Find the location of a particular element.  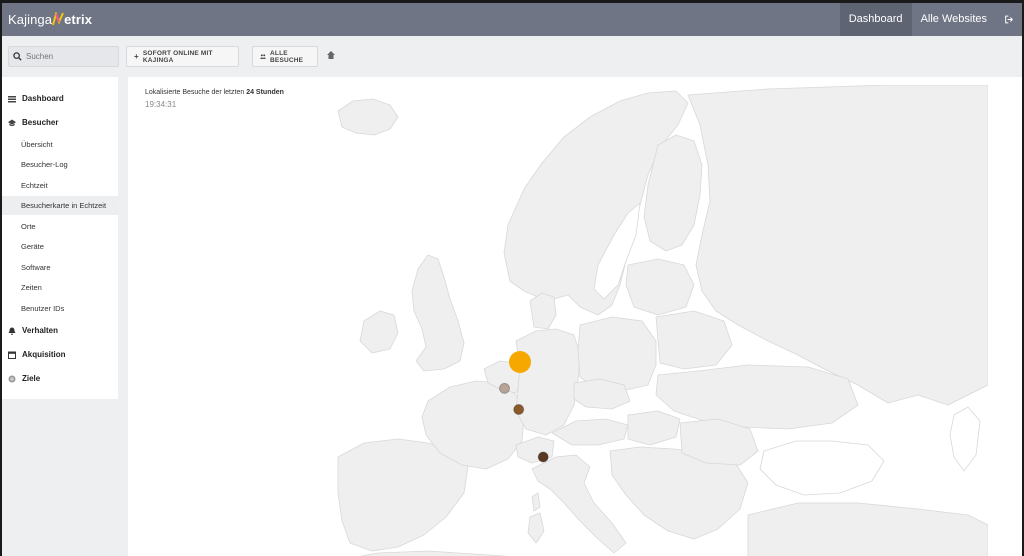

nav-dashboard: Dashboard is located at coordinates (875, 19).